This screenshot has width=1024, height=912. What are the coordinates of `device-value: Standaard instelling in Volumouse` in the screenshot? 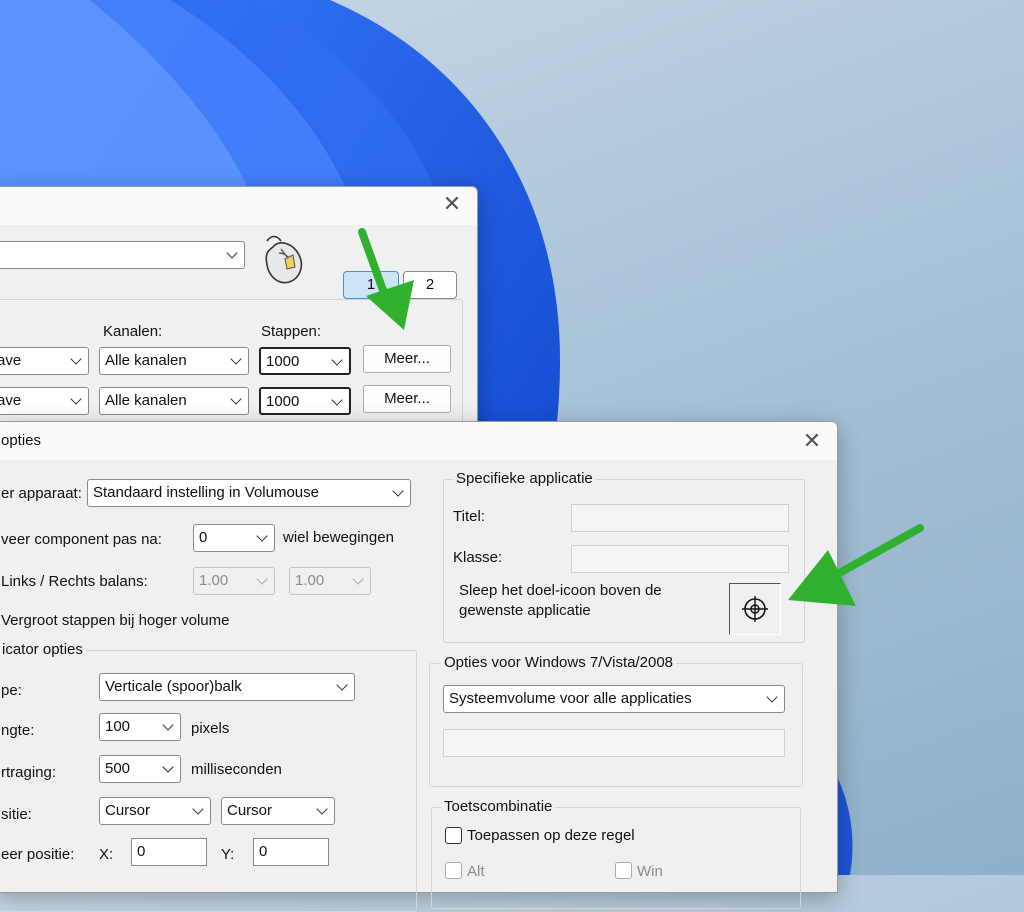 It's located at (206, 492).